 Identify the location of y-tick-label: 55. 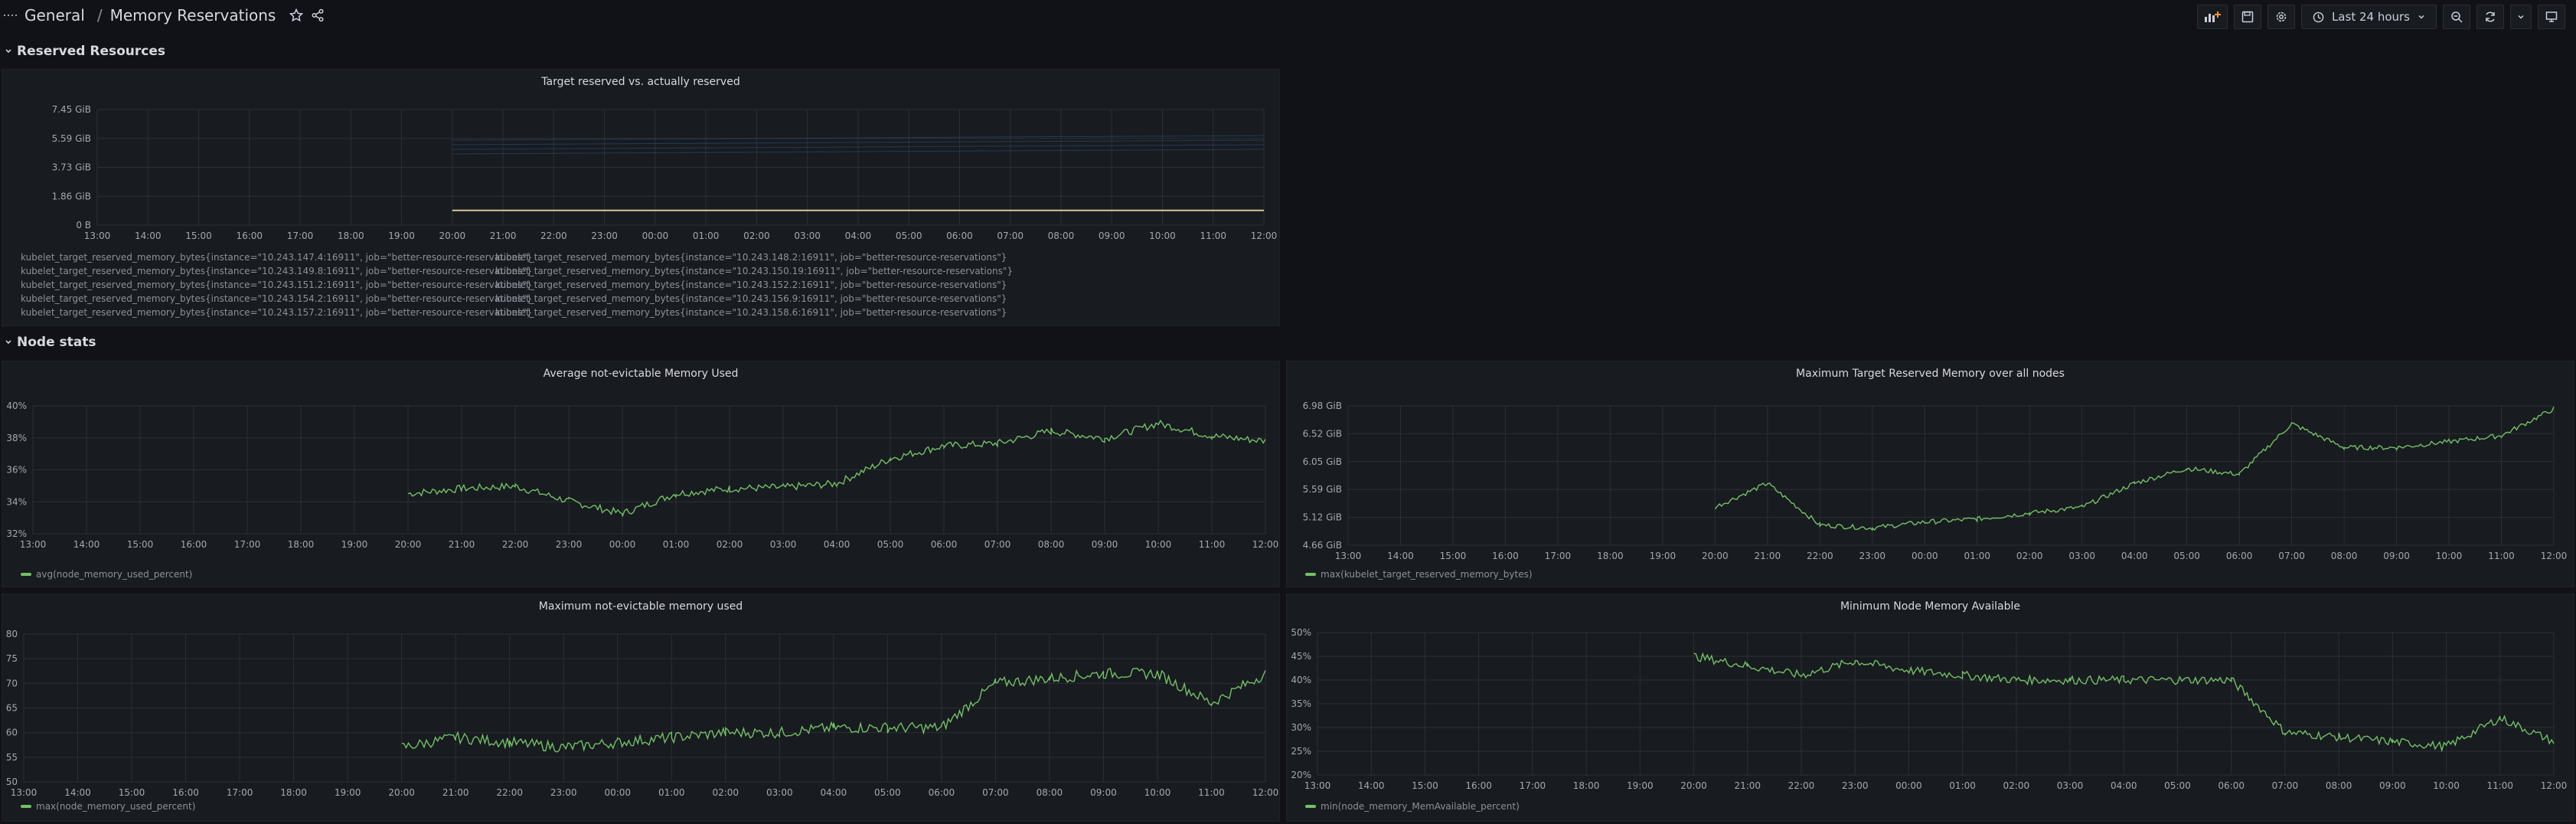
(12, 758).